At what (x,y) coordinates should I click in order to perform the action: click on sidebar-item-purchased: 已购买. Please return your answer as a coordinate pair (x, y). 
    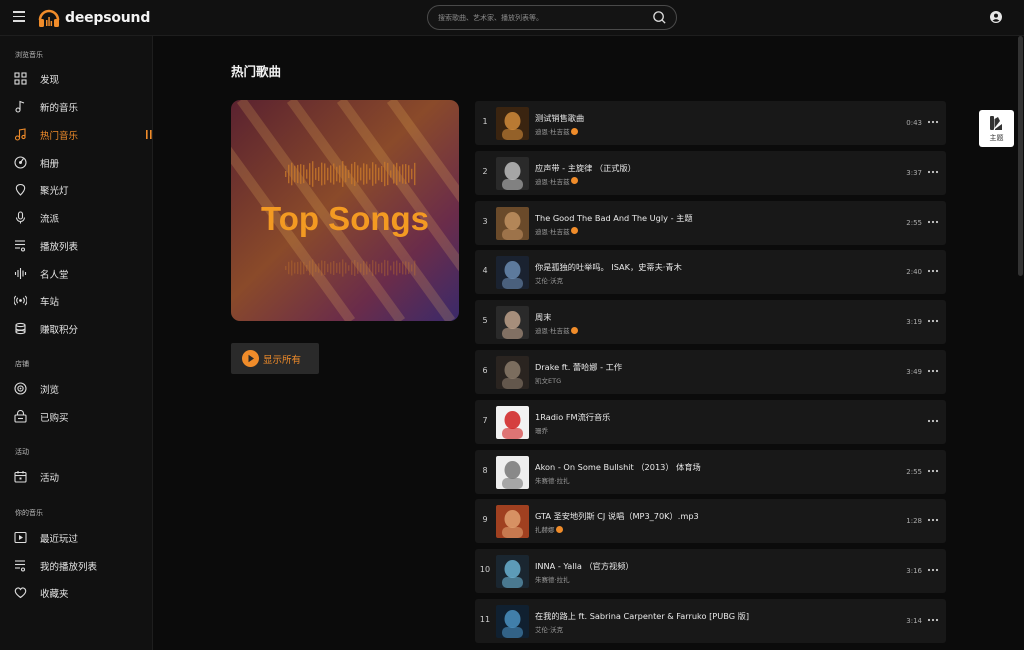
    Looking at the image, I should click on (76, 416).